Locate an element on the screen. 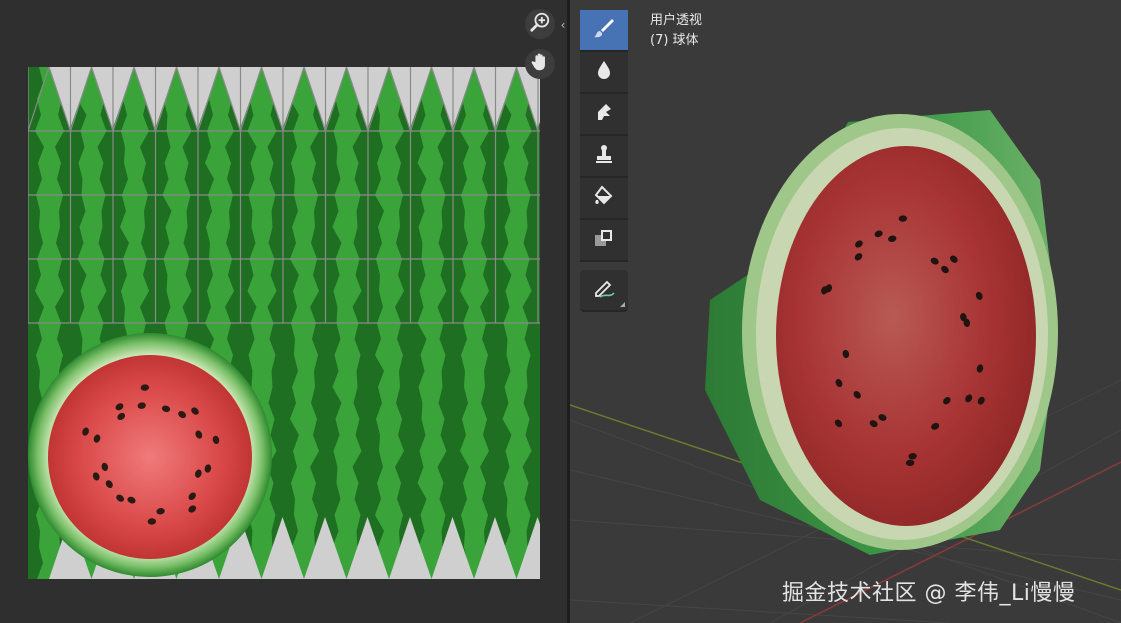  paint-toolbar is located at coordinates (604, 161).